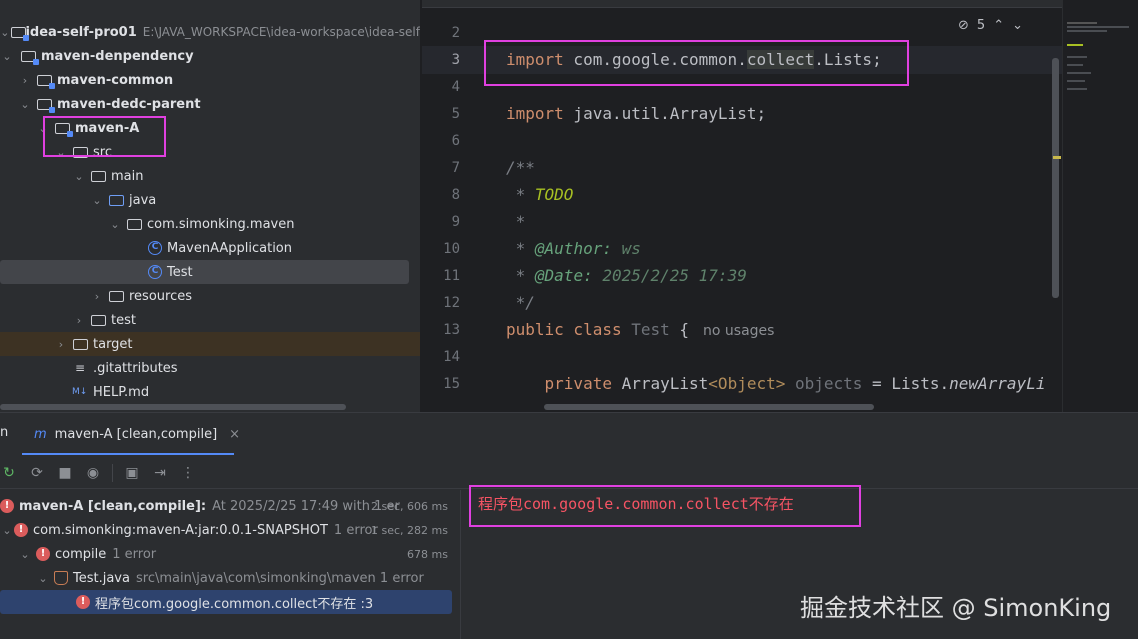 The image size is (1138, 639). What do you see at coordinates (990, 25) in the screenshot?
I see `inspection-widget: ⊘ 5 ⌃ ⌄` at bounding box center [990, 25].